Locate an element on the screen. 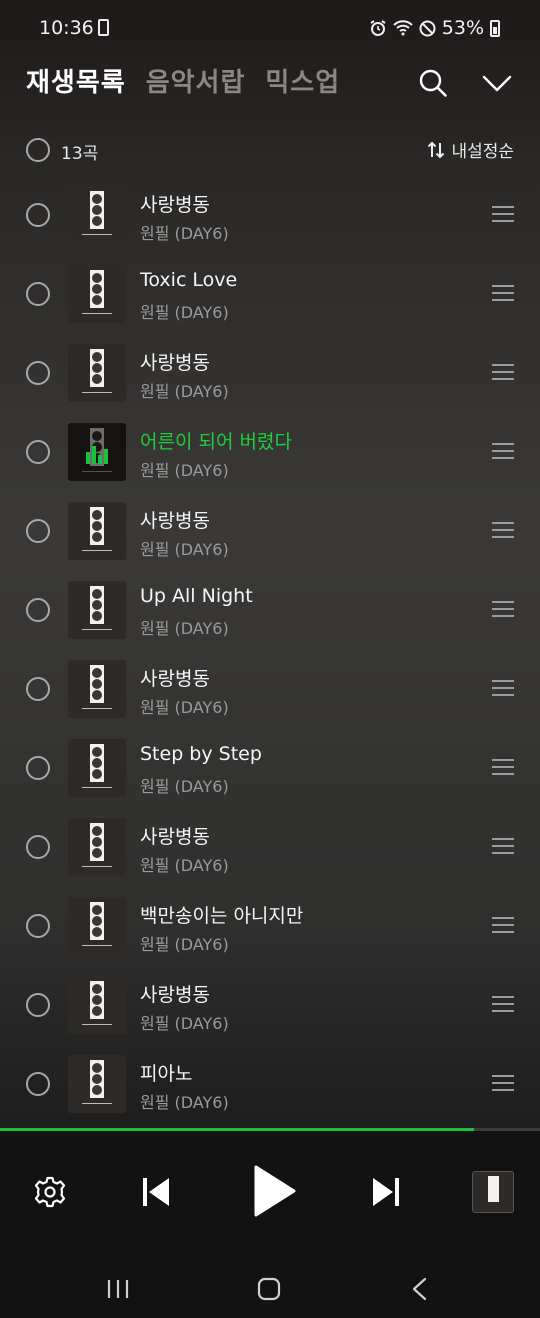 This screenshot has height=1318, width=540. player-bar is located at coordinates (270, 1191).